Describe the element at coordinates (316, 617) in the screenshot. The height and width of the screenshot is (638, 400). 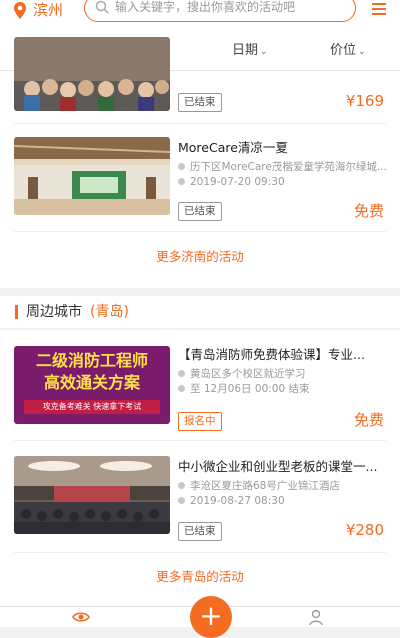
I see `profile-icon` at that location.